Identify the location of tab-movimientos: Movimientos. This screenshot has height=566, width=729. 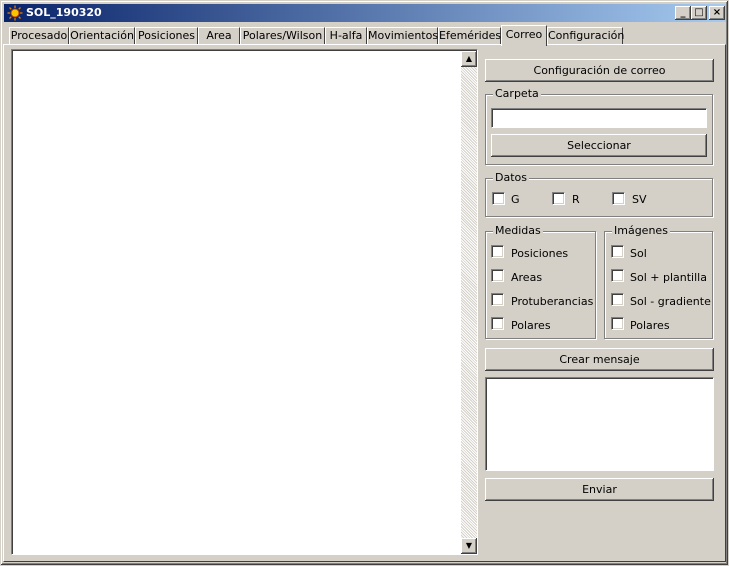
(402, 36).